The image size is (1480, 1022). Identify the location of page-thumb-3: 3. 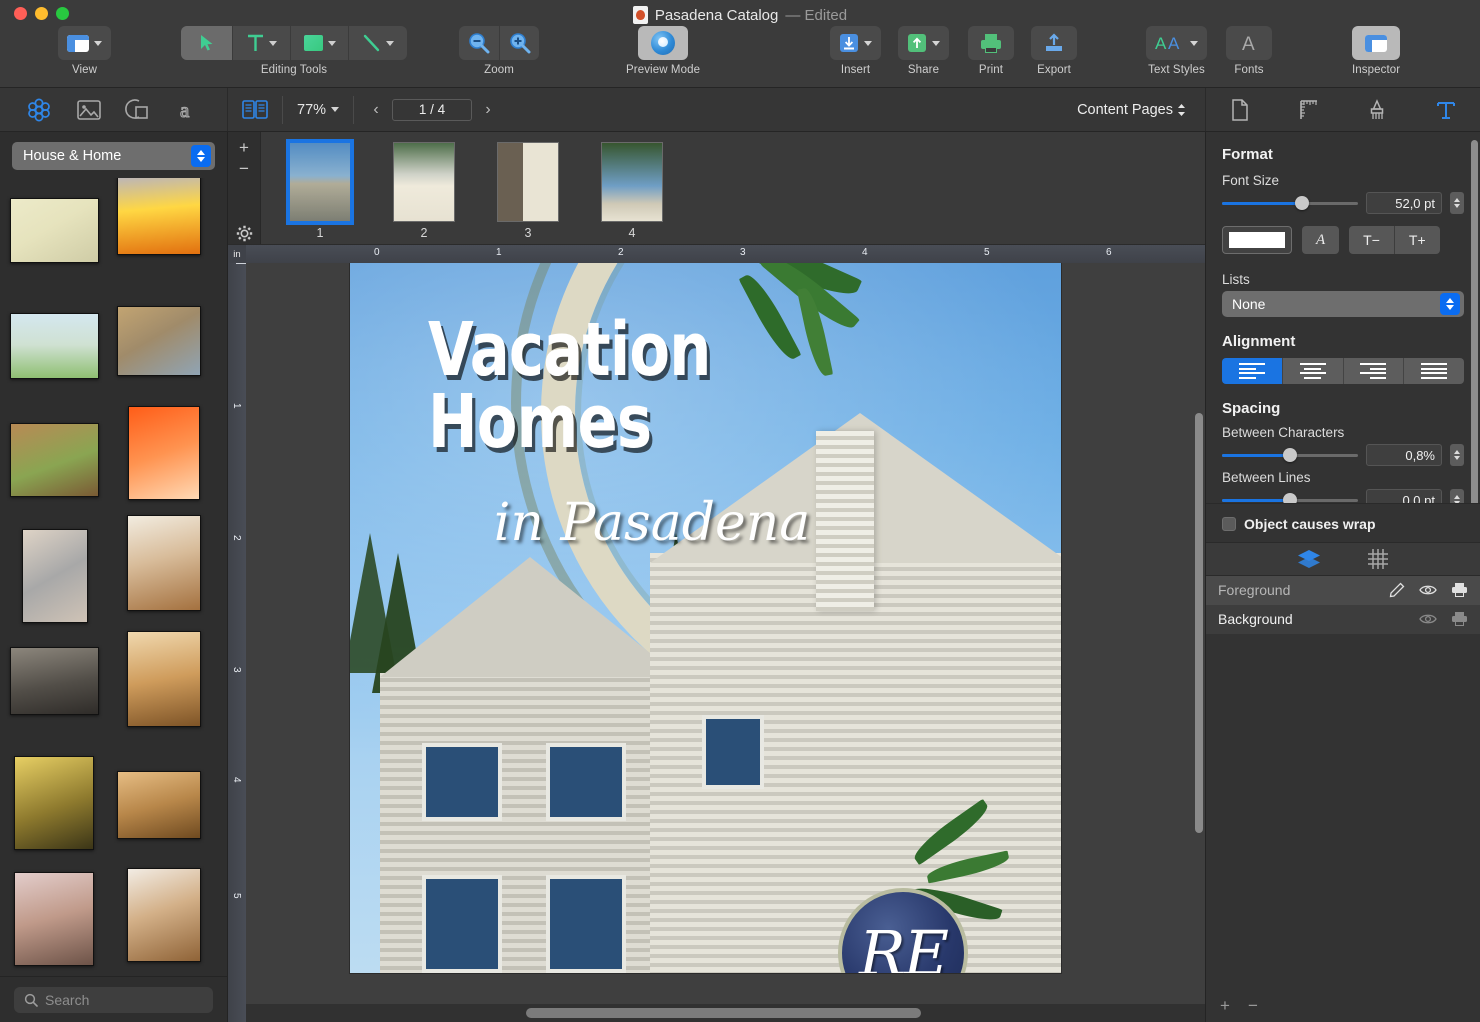
(528, 191).